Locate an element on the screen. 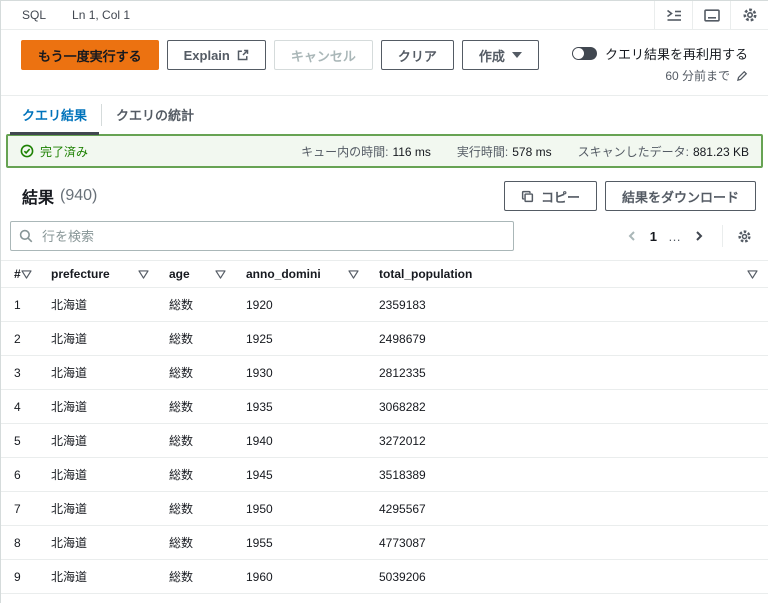 The image size is (768, 603). table-preferences-button is located at coordinates (744, 236).